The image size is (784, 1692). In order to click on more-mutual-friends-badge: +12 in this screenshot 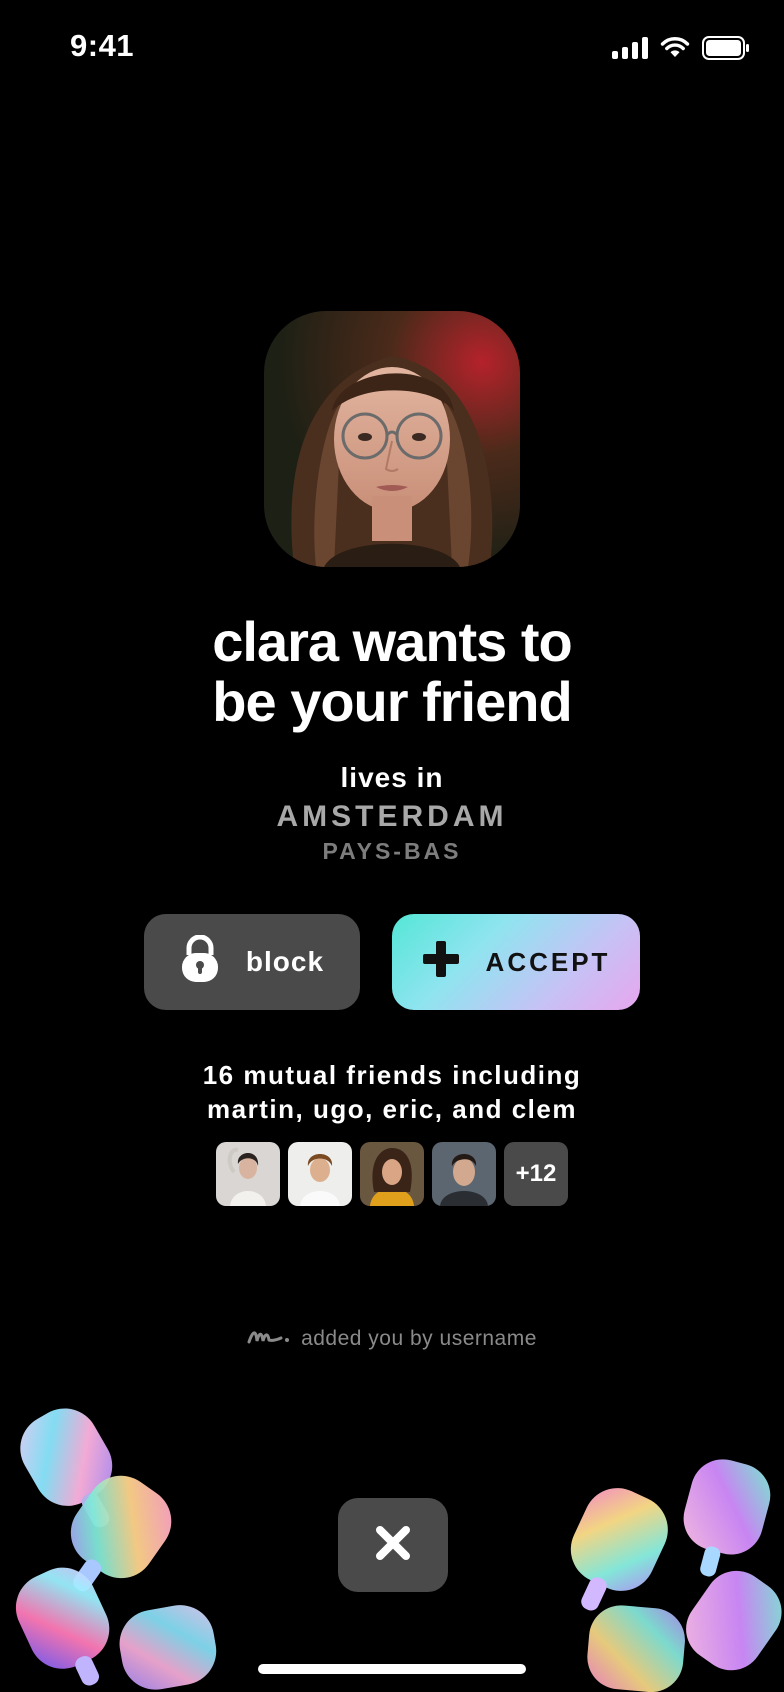, I will do `click(536, 1174)`.